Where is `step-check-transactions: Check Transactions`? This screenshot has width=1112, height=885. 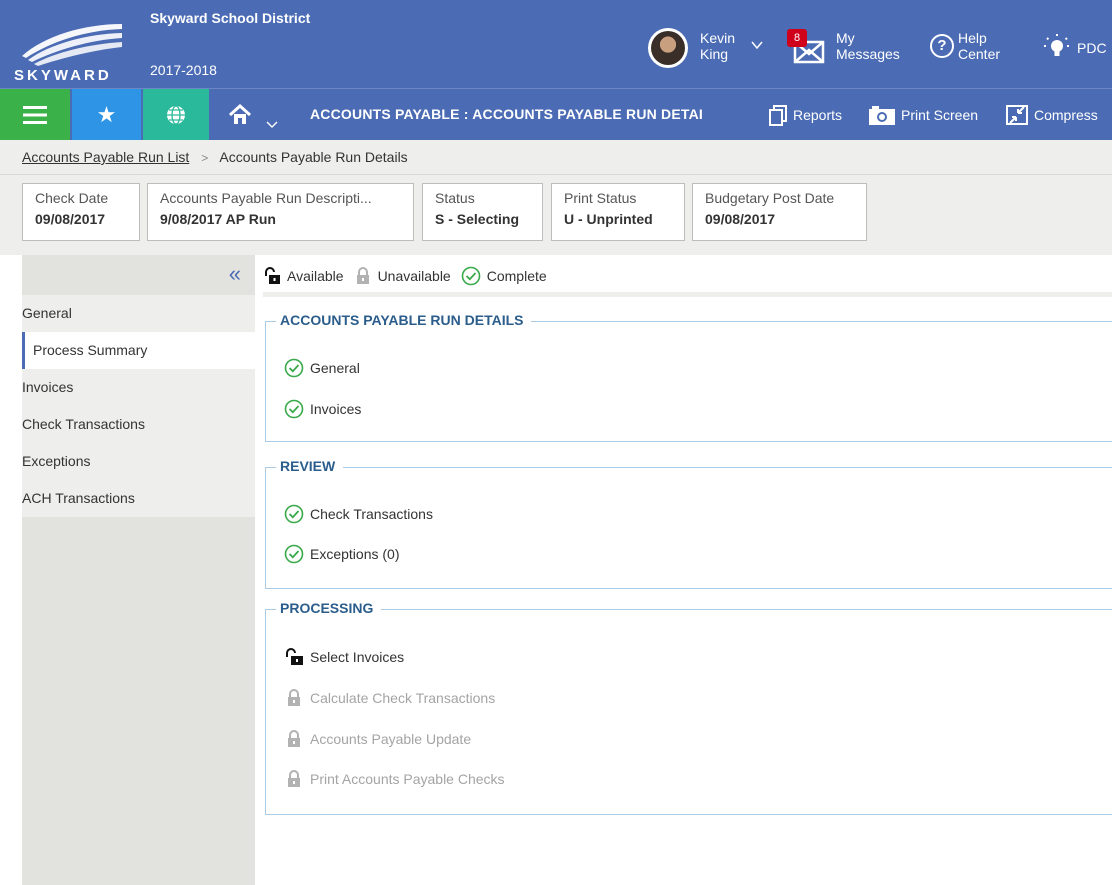 step-check-transactions: Check Transactions is located at coordinates (358, 514).